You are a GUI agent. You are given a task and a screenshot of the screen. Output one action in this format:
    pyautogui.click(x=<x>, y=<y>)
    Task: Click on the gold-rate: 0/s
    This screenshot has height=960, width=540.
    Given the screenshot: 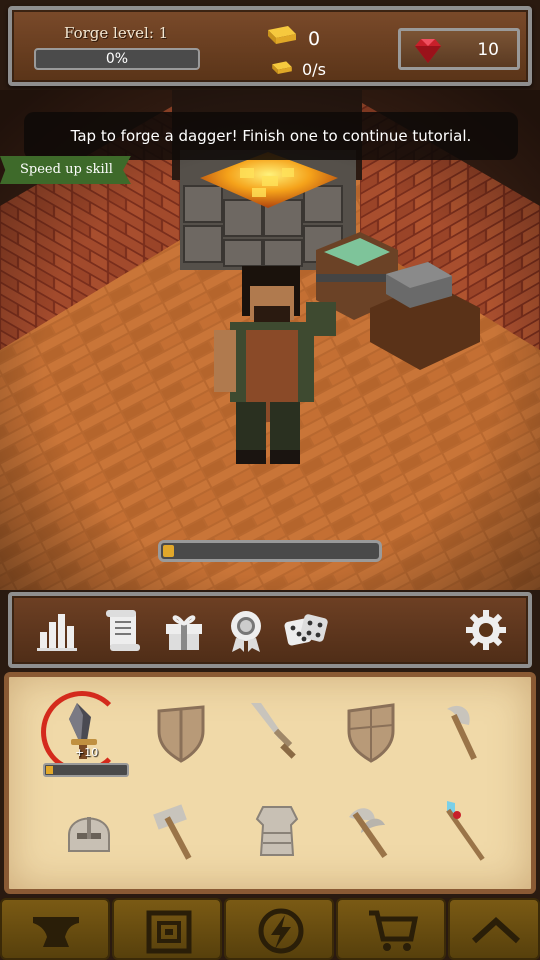 What is the action you would take?
    pyautogui.click(x=314, y=69)
    